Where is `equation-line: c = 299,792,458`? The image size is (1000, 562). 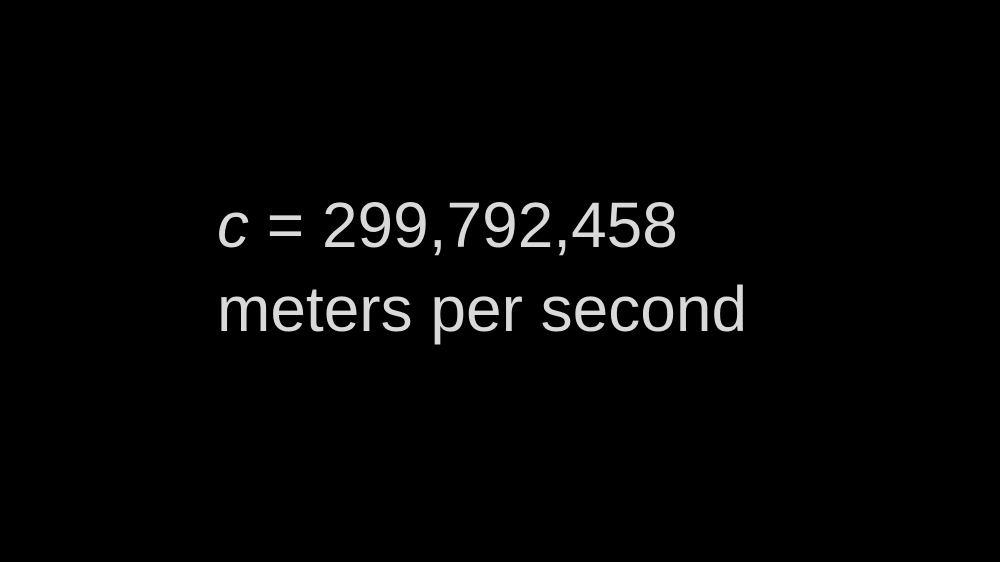
equation-line: c = 299,792,458 is located at coordinates (482, 225).